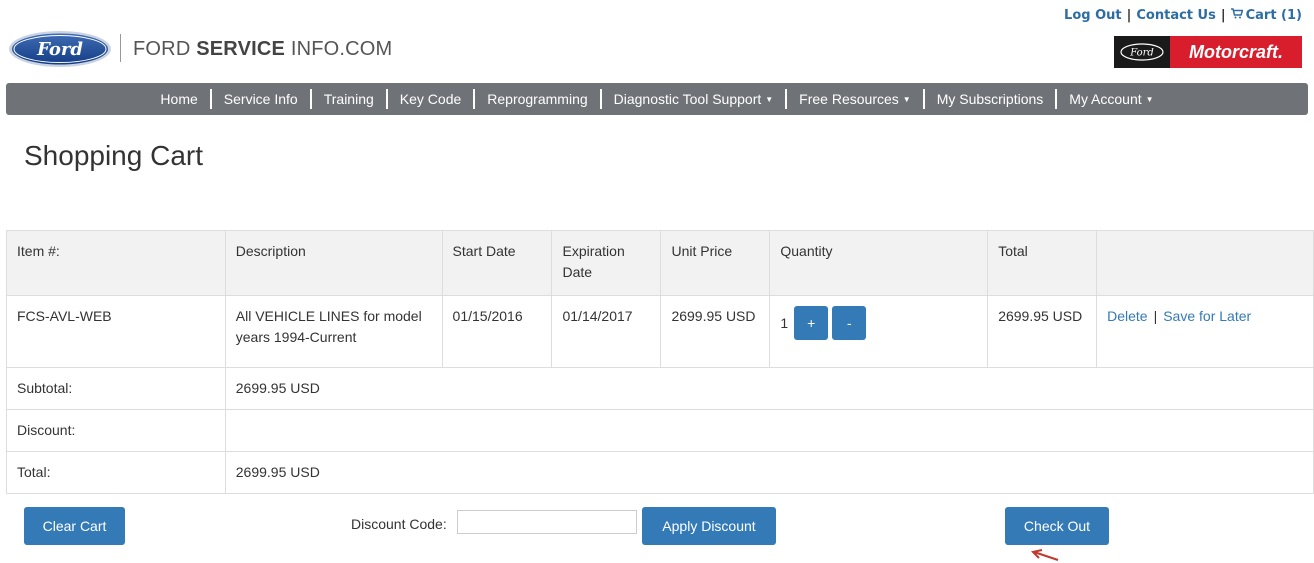 This screenshot has height=563, width=1314. I want to click on discount-value, so click(769, 430).